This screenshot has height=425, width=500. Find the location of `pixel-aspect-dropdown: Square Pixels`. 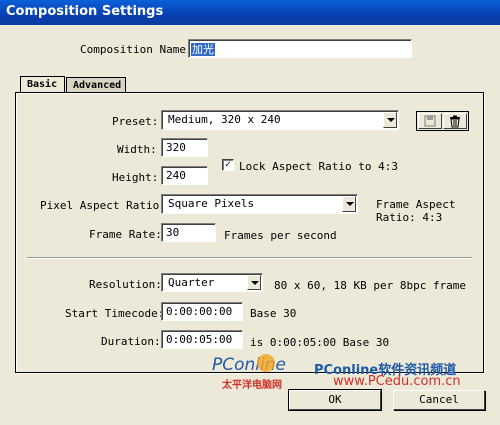

pixel-aspect-dropdown: Square Pixels is located at coordinates (259, 204).